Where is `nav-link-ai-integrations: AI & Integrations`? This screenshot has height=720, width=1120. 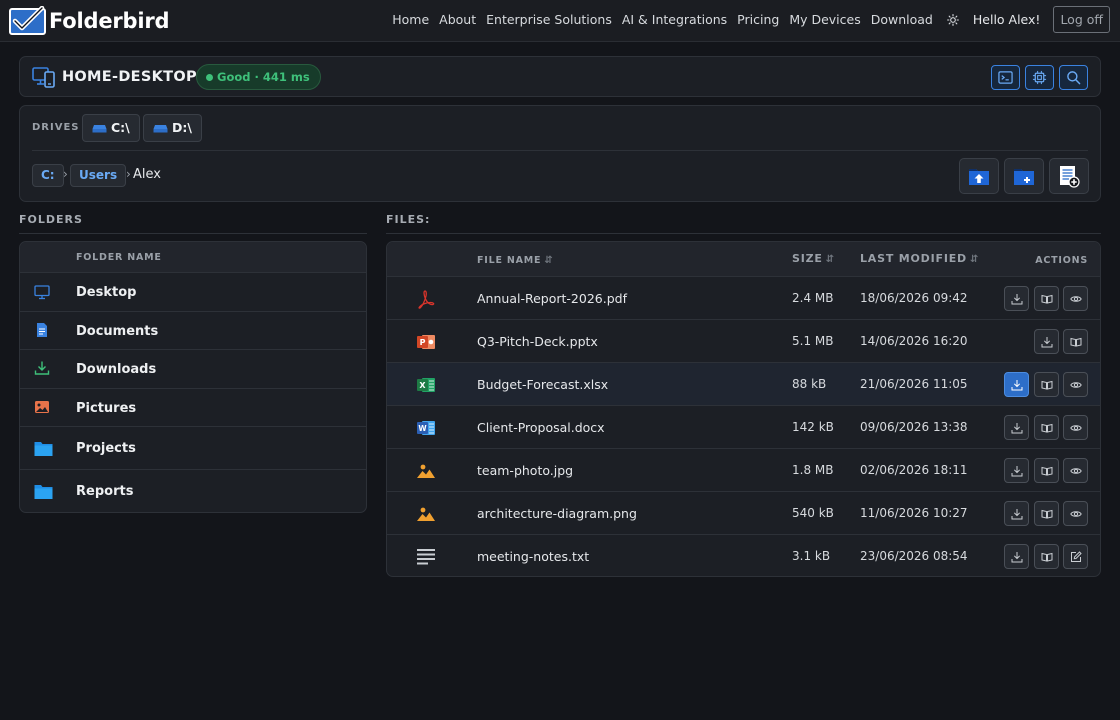
nav-link-ai-integrations: AI & Integrations is located at coordinates (674, 19).